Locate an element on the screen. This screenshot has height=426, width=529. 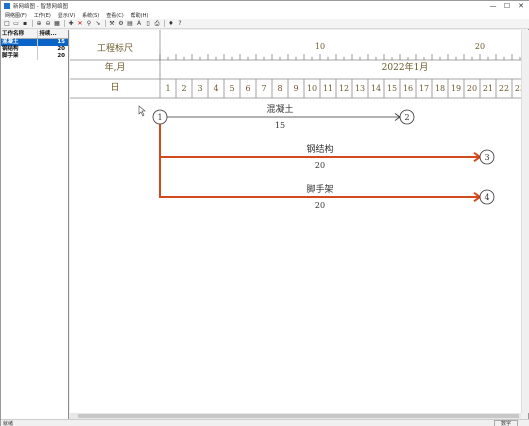
day-cell-20: 20 is located at coordinates (472, 88).